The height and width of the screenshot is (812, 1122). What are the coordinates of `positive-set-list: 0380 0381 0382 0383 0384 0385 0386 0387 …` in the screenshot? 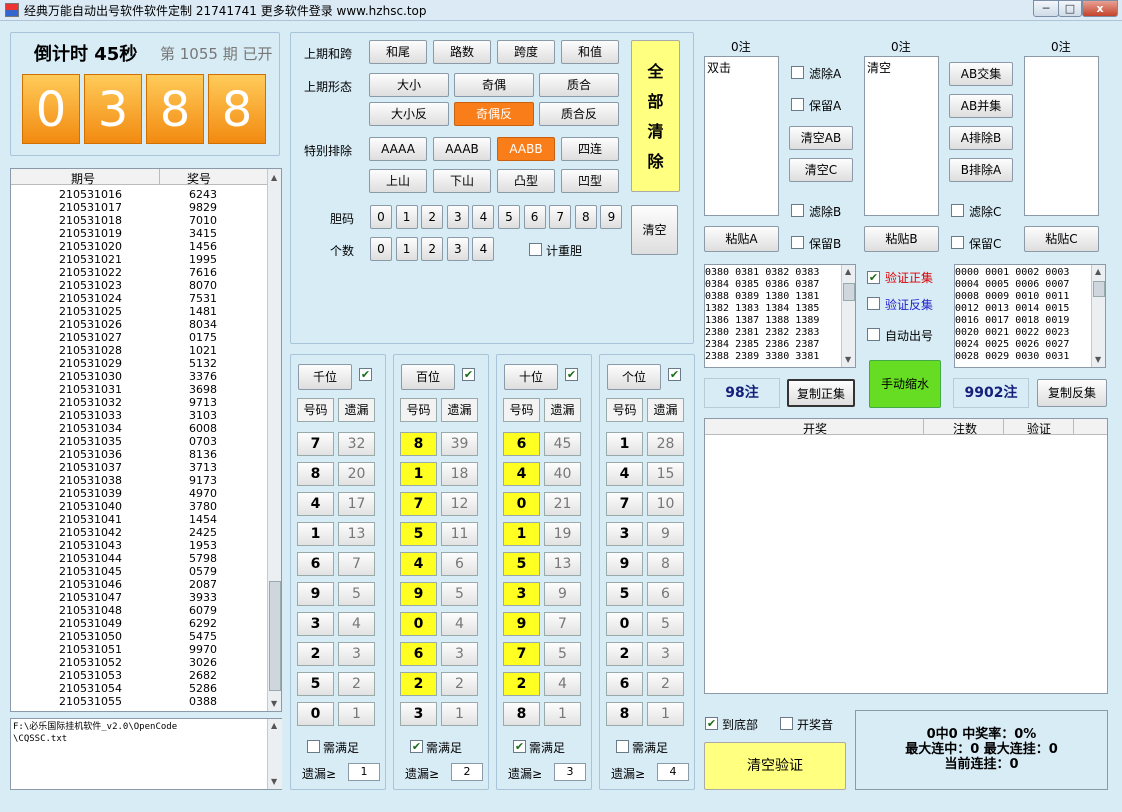 It's located at (780, 316).